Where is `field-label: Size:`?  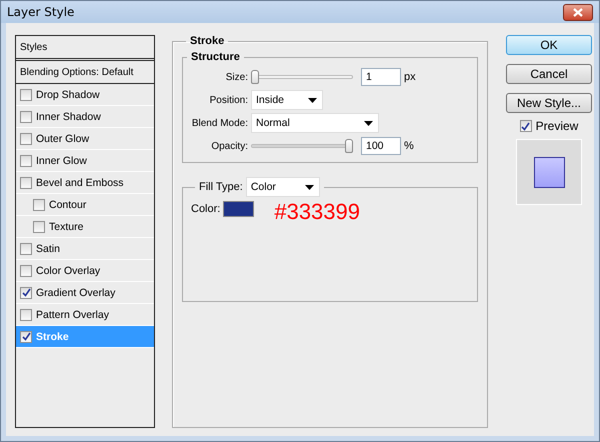 field-label: Size: is located at coordinates (236, 77).